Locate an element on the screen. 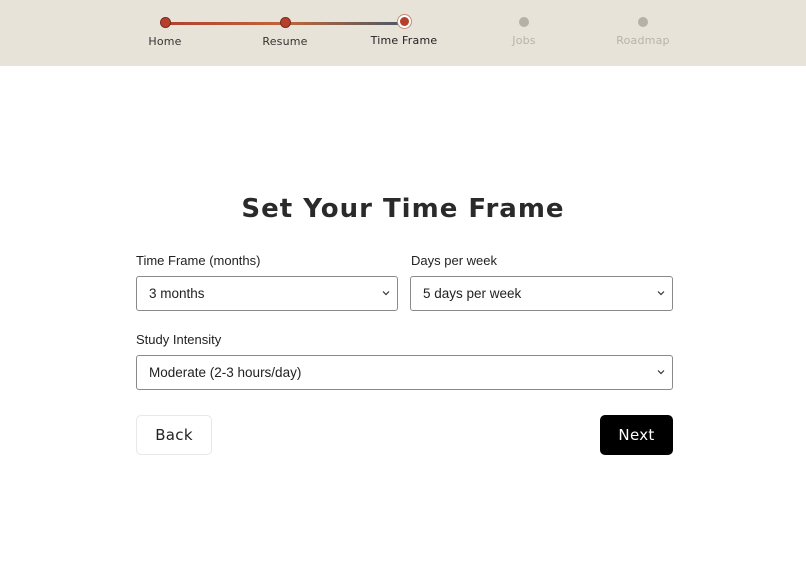  step-label: Time Frame is located at coordinates (404, 40).